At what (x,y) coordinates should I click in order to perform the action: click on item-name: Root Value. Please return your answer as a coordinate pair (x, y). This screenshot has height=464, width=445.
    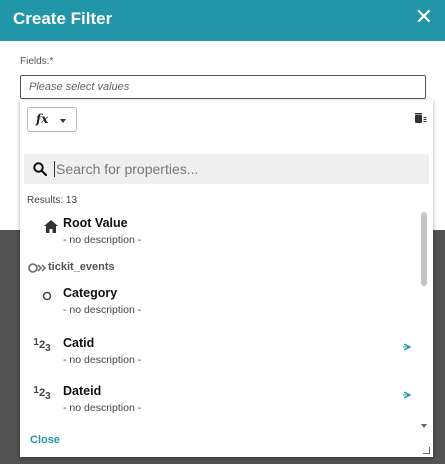
    Looking at the image, I should click on (95, 223).